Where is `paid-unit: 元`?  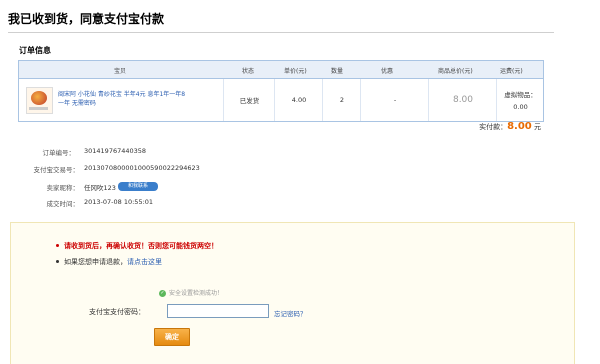
paid-unit: 元 is located at coordinates (537, 127).